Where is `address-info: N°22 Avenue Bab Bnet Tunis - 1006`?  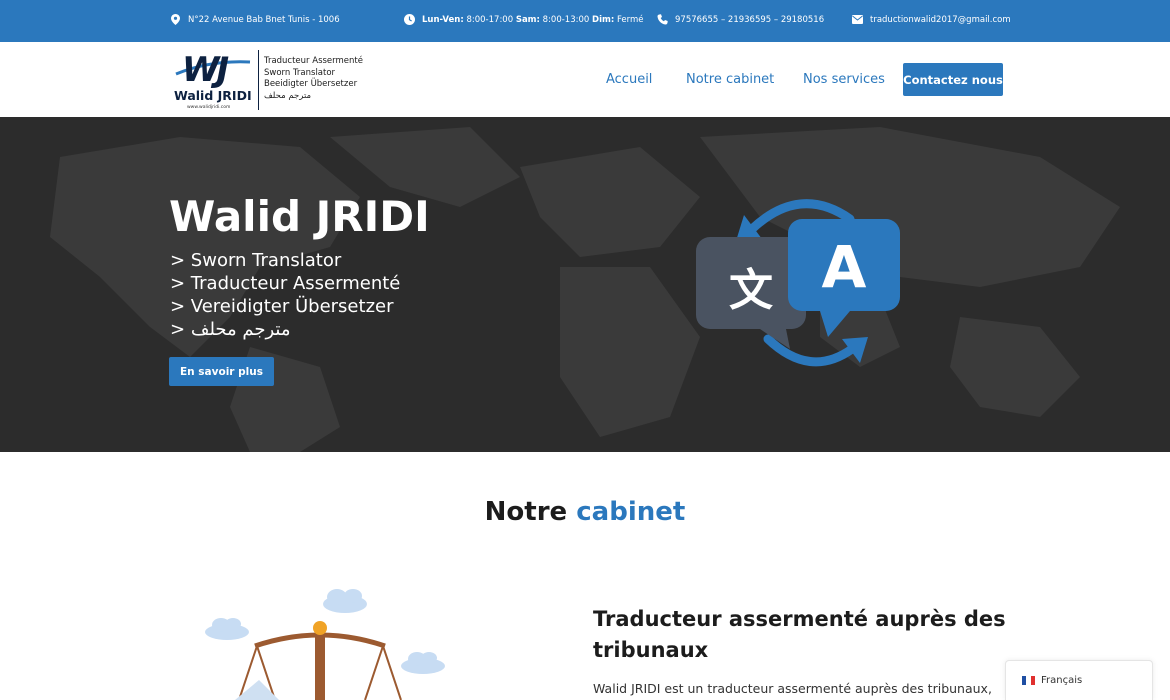 address-info: N°22 Avenue Bab Bnet Tunis - 1006 is located at coordinates (255, 19).